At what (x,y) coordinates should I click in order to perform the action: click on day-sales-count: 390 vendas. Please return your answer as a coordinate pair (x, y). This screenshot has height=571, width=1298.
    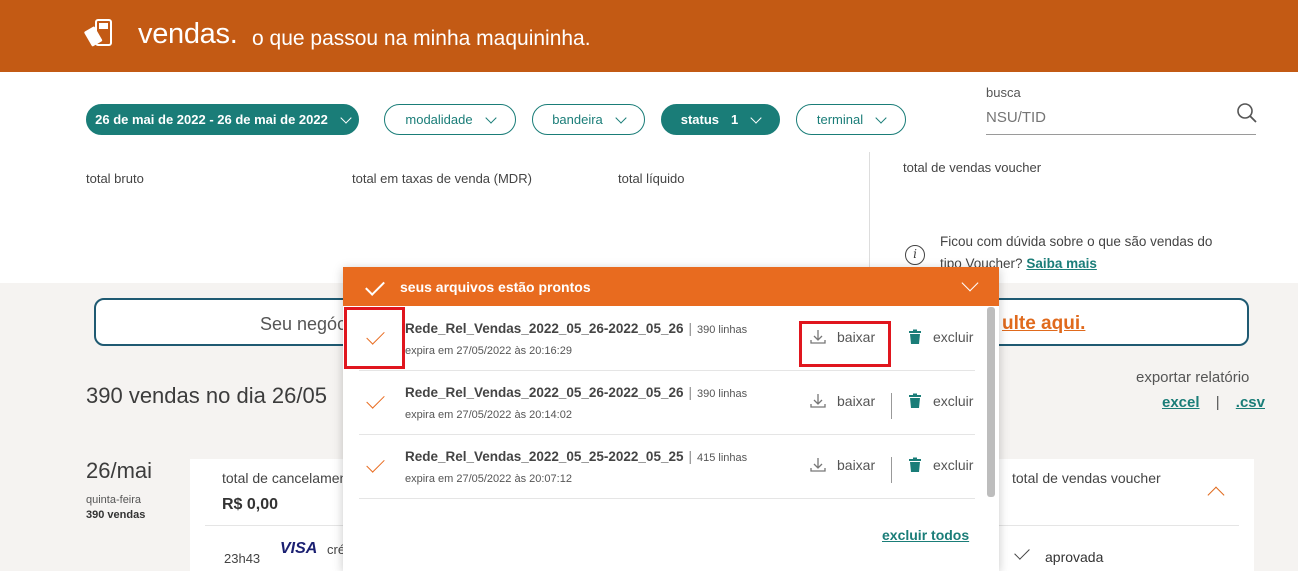
    Looking at the image, I should click on (116, 515).